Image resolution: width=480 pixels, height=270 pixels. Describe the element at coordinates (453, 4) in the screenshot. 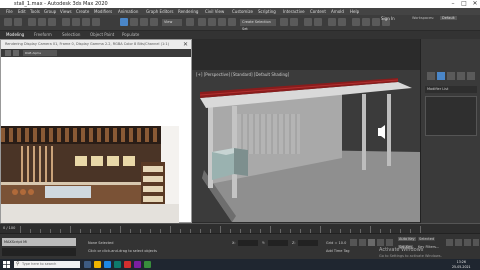

I see `minimize-button: –` at that location.